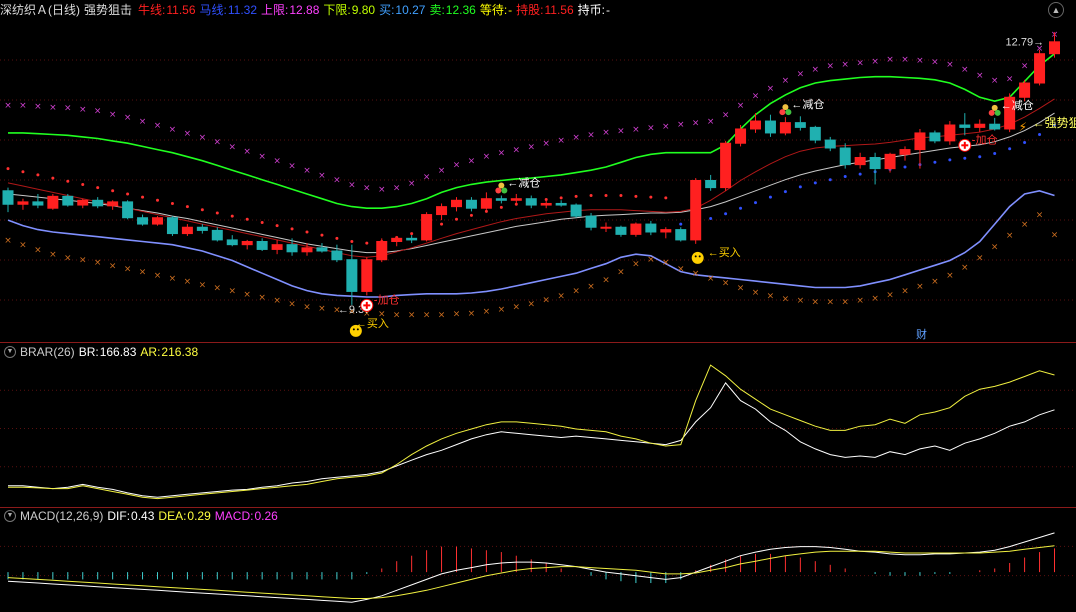 The image size is (1076, 612). Describe the element at coordinates (985, 139) in the screenshot. I see `add-position-label: -加仓` at that location.